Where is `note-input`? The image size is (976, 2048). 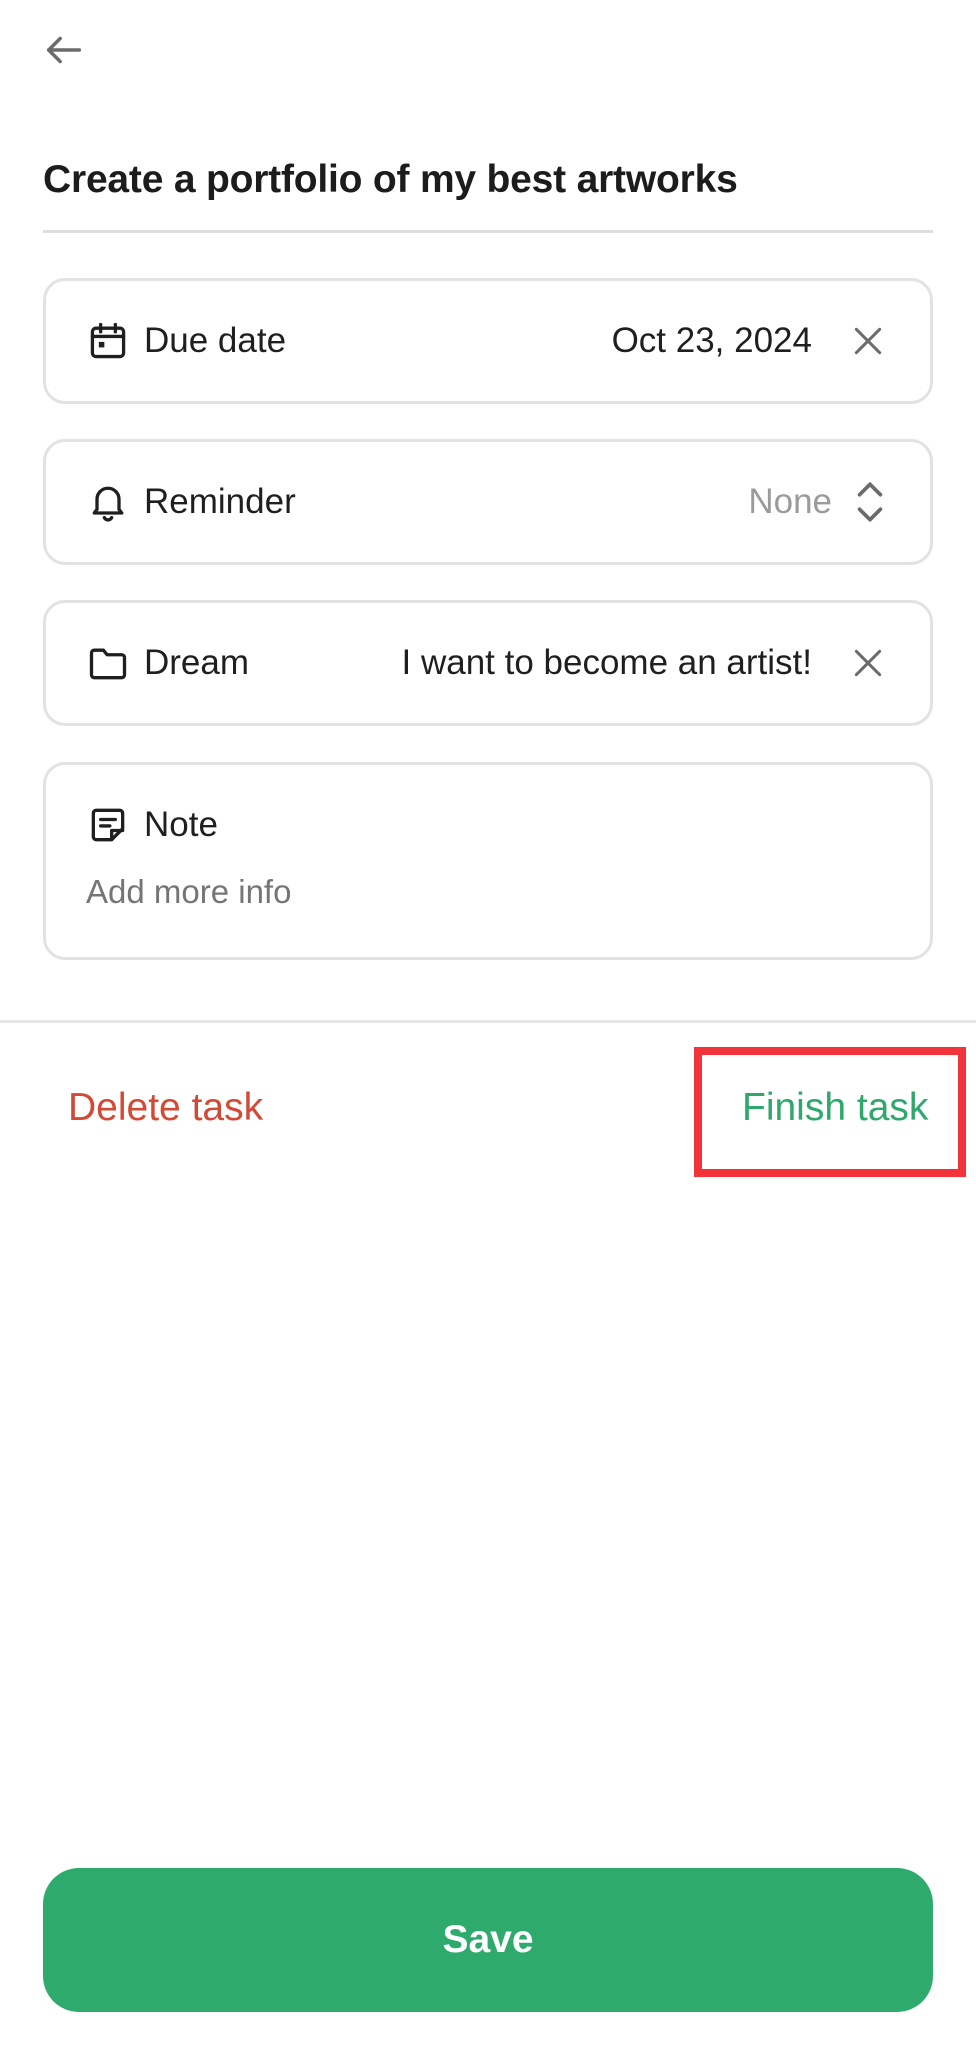 note-input is located at coordinates (488, 892).